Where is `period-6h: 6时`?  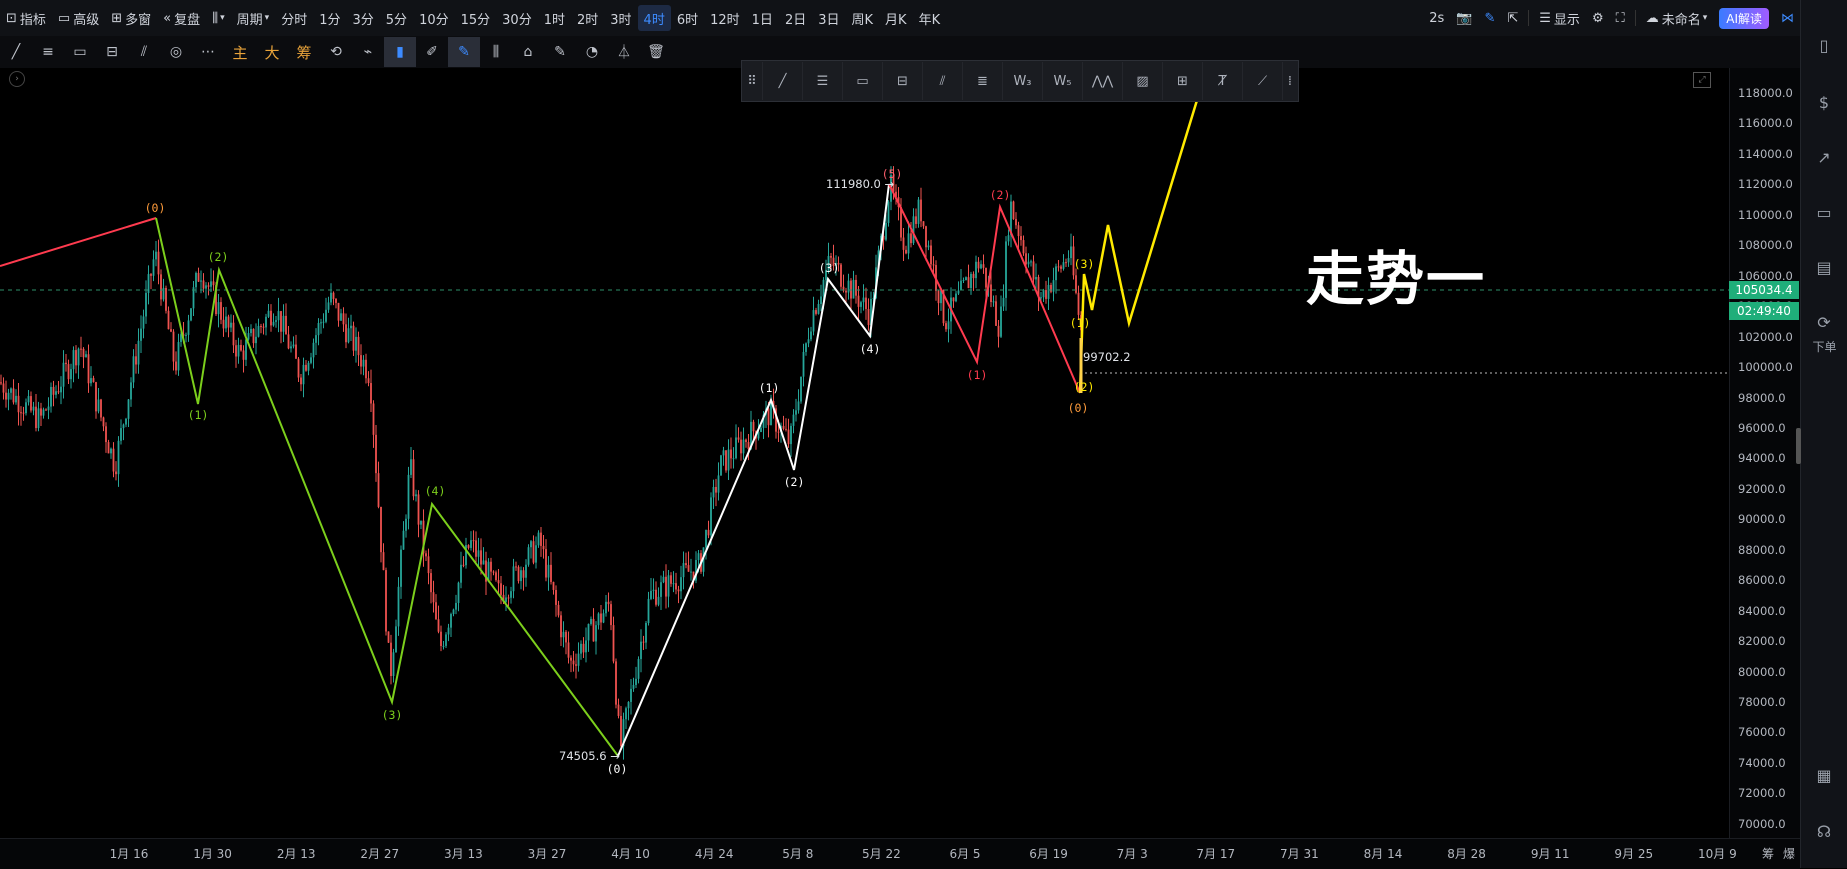 period-6h: 6时 is located at coordinates (687, 18).